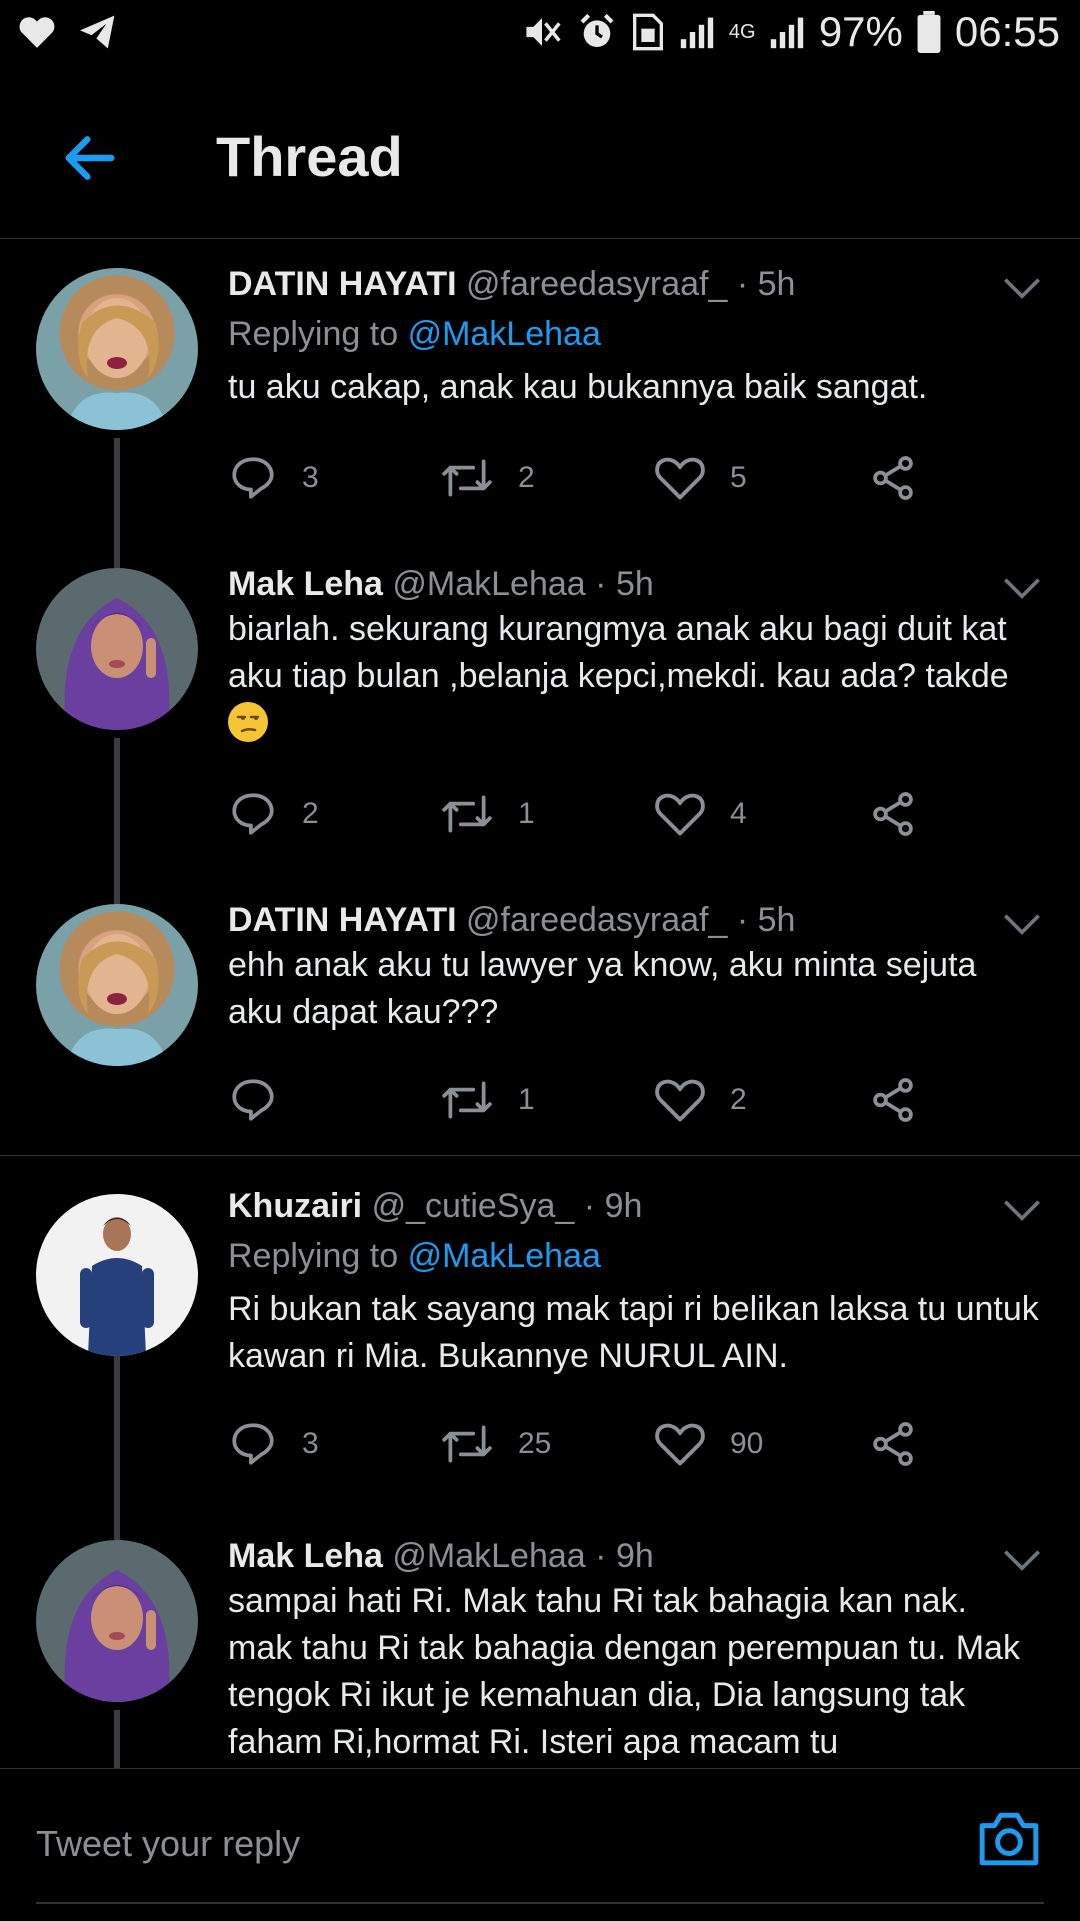  What do you see at coordinates (588, 814) in the screenshot?
I see `tweet-actions: 2 1 4` at bounding box center [588, 814].